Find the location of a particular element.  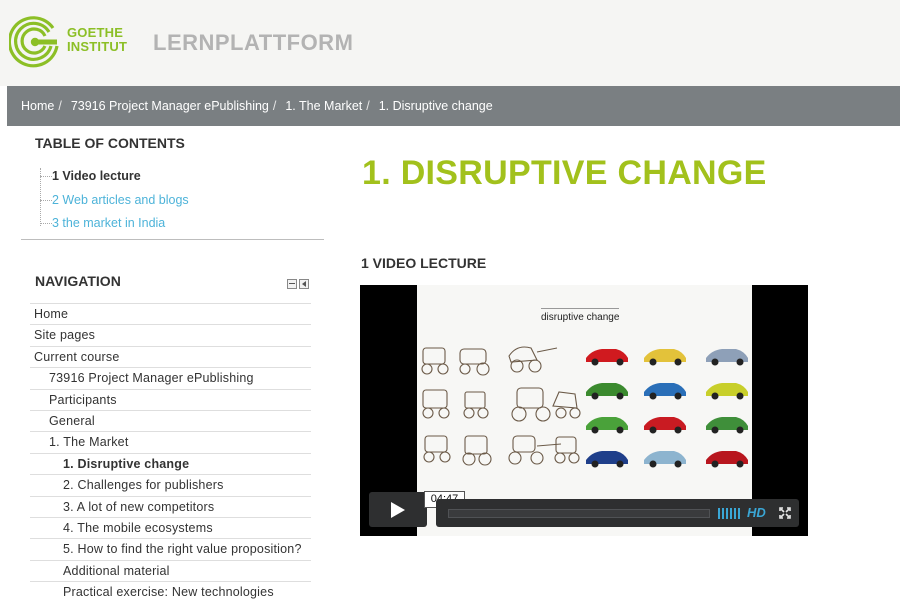

goethe-logo-icon is located at coordinates (35, 42).